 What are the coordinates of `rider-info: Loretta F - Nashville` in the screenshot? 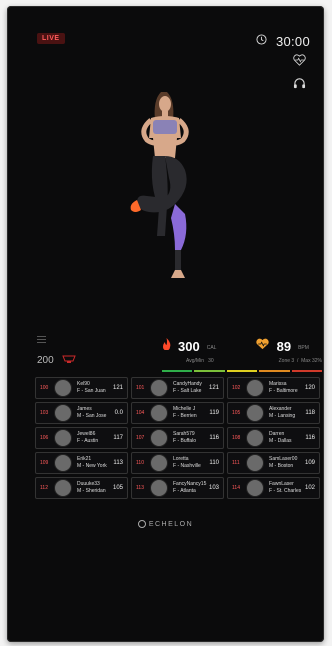 It's located at (191, 463).